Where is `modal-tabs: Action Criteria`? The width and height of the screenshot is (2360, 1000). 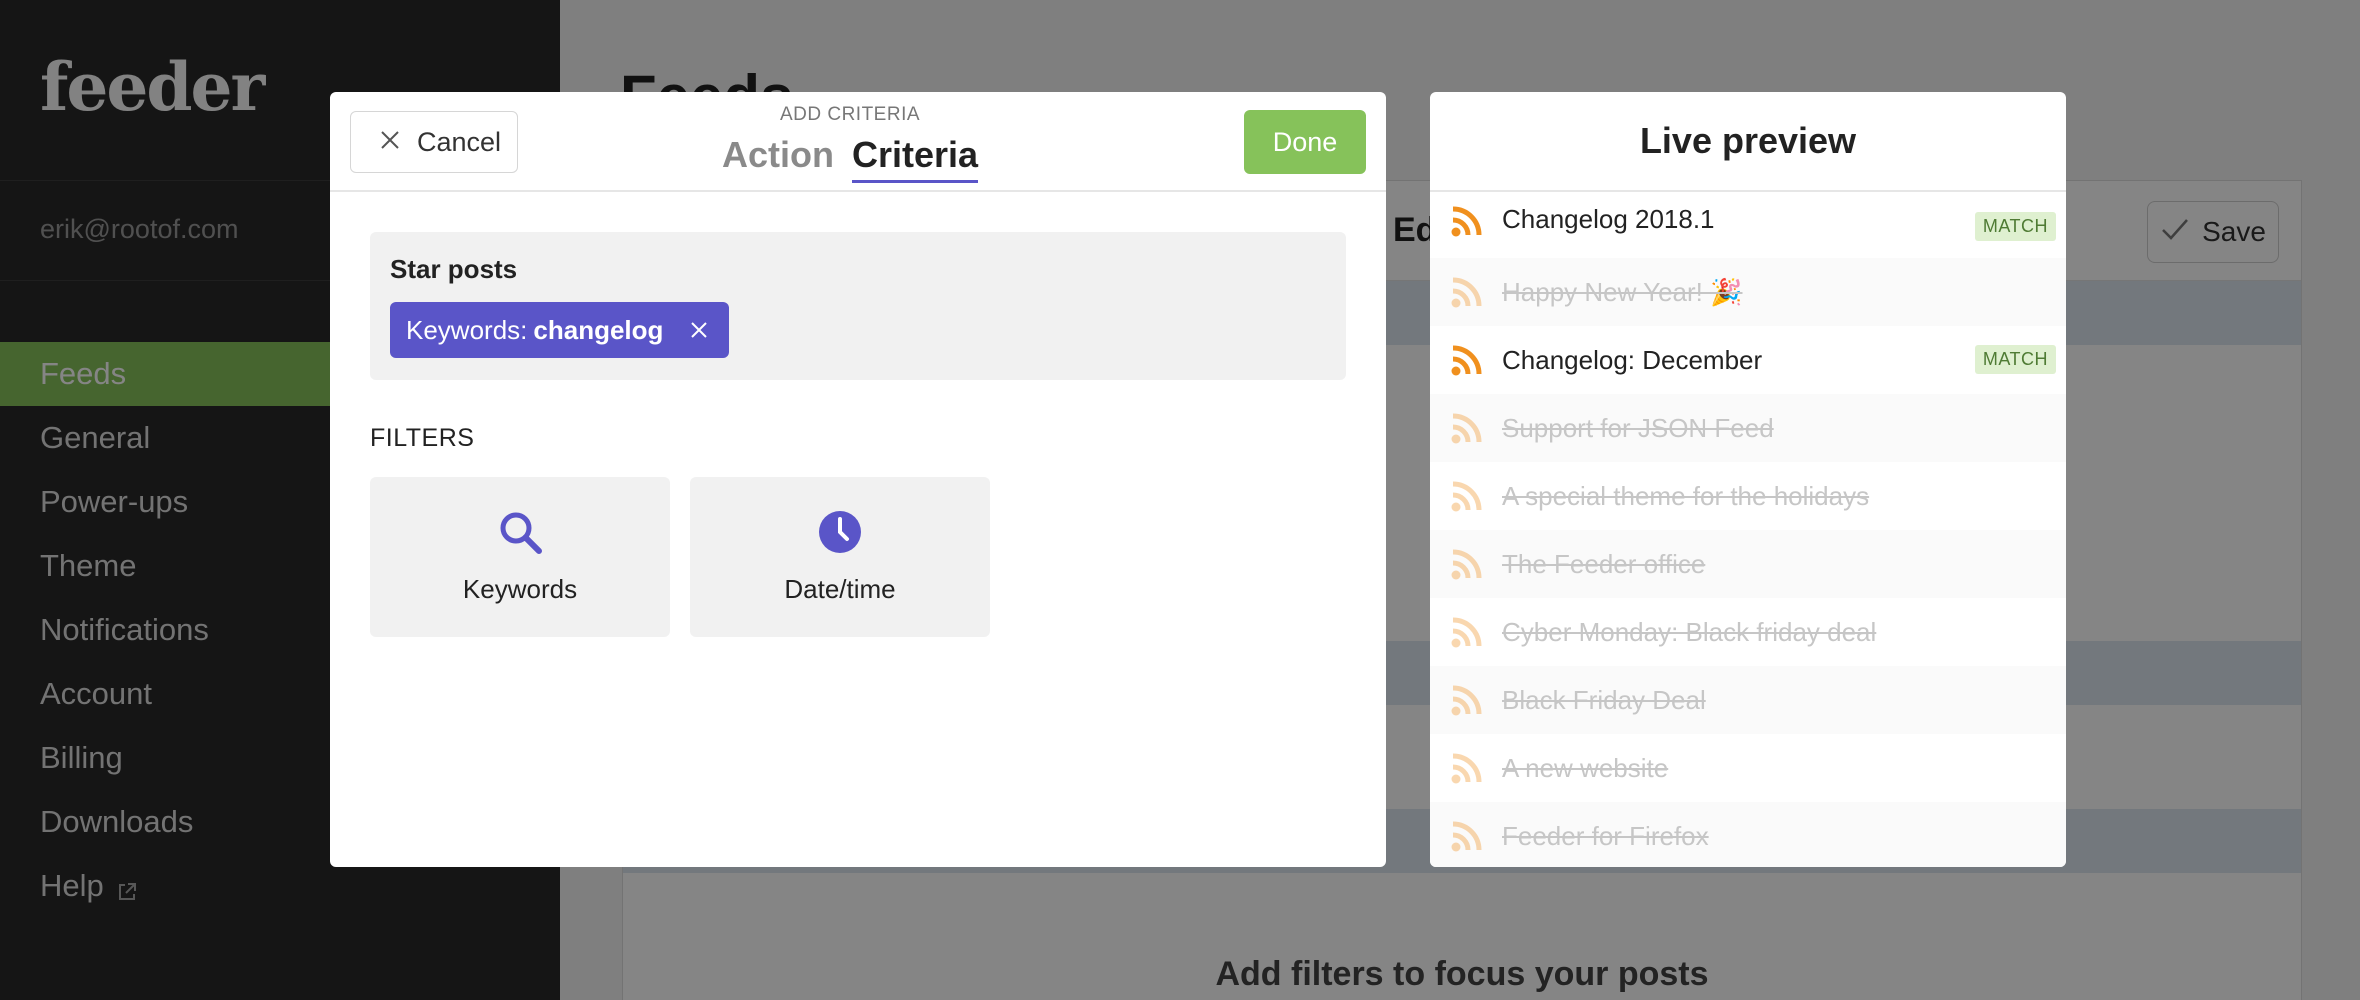 modal-tabs: Action Criteria is located at coordinates (858, 158).